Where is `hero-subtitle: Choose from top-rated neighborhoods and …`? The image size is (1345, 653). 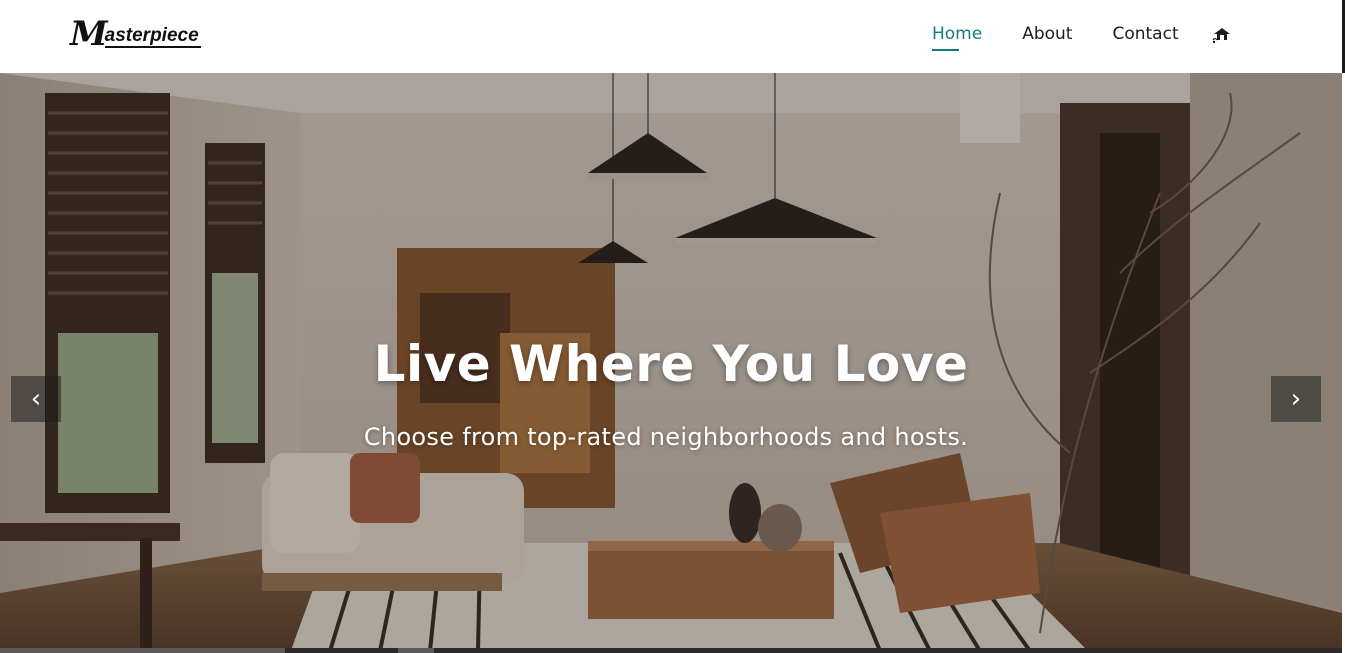
hero-subtitle: Choose from top-rated neighborhoods and … is located at coordinates (666, 437).